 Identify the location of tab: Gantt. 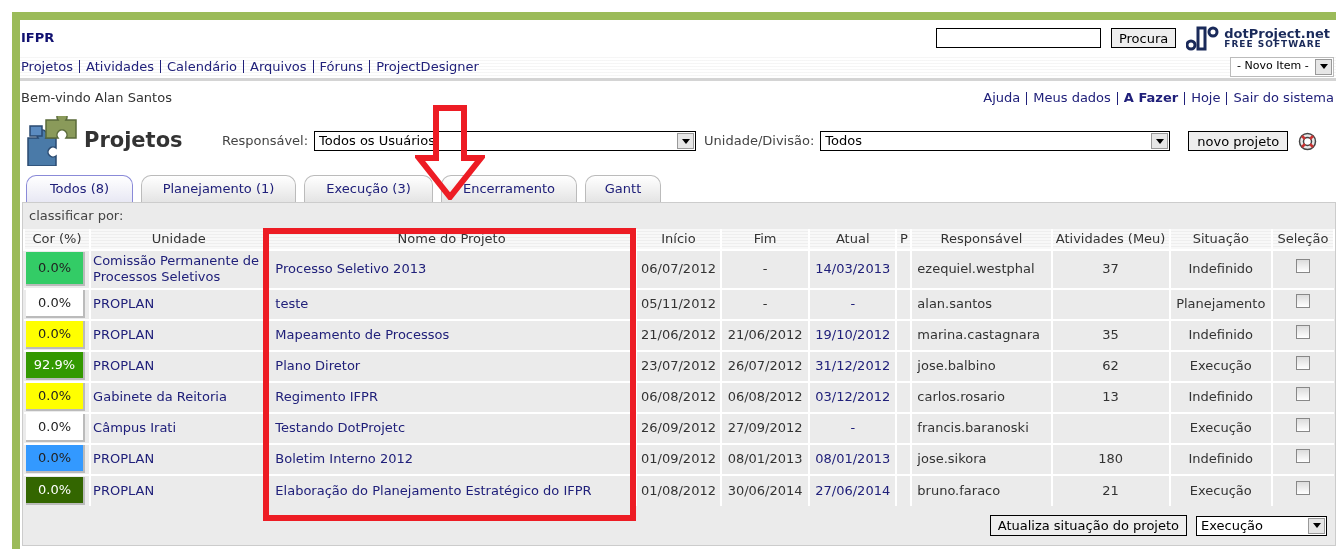
(623, 188).